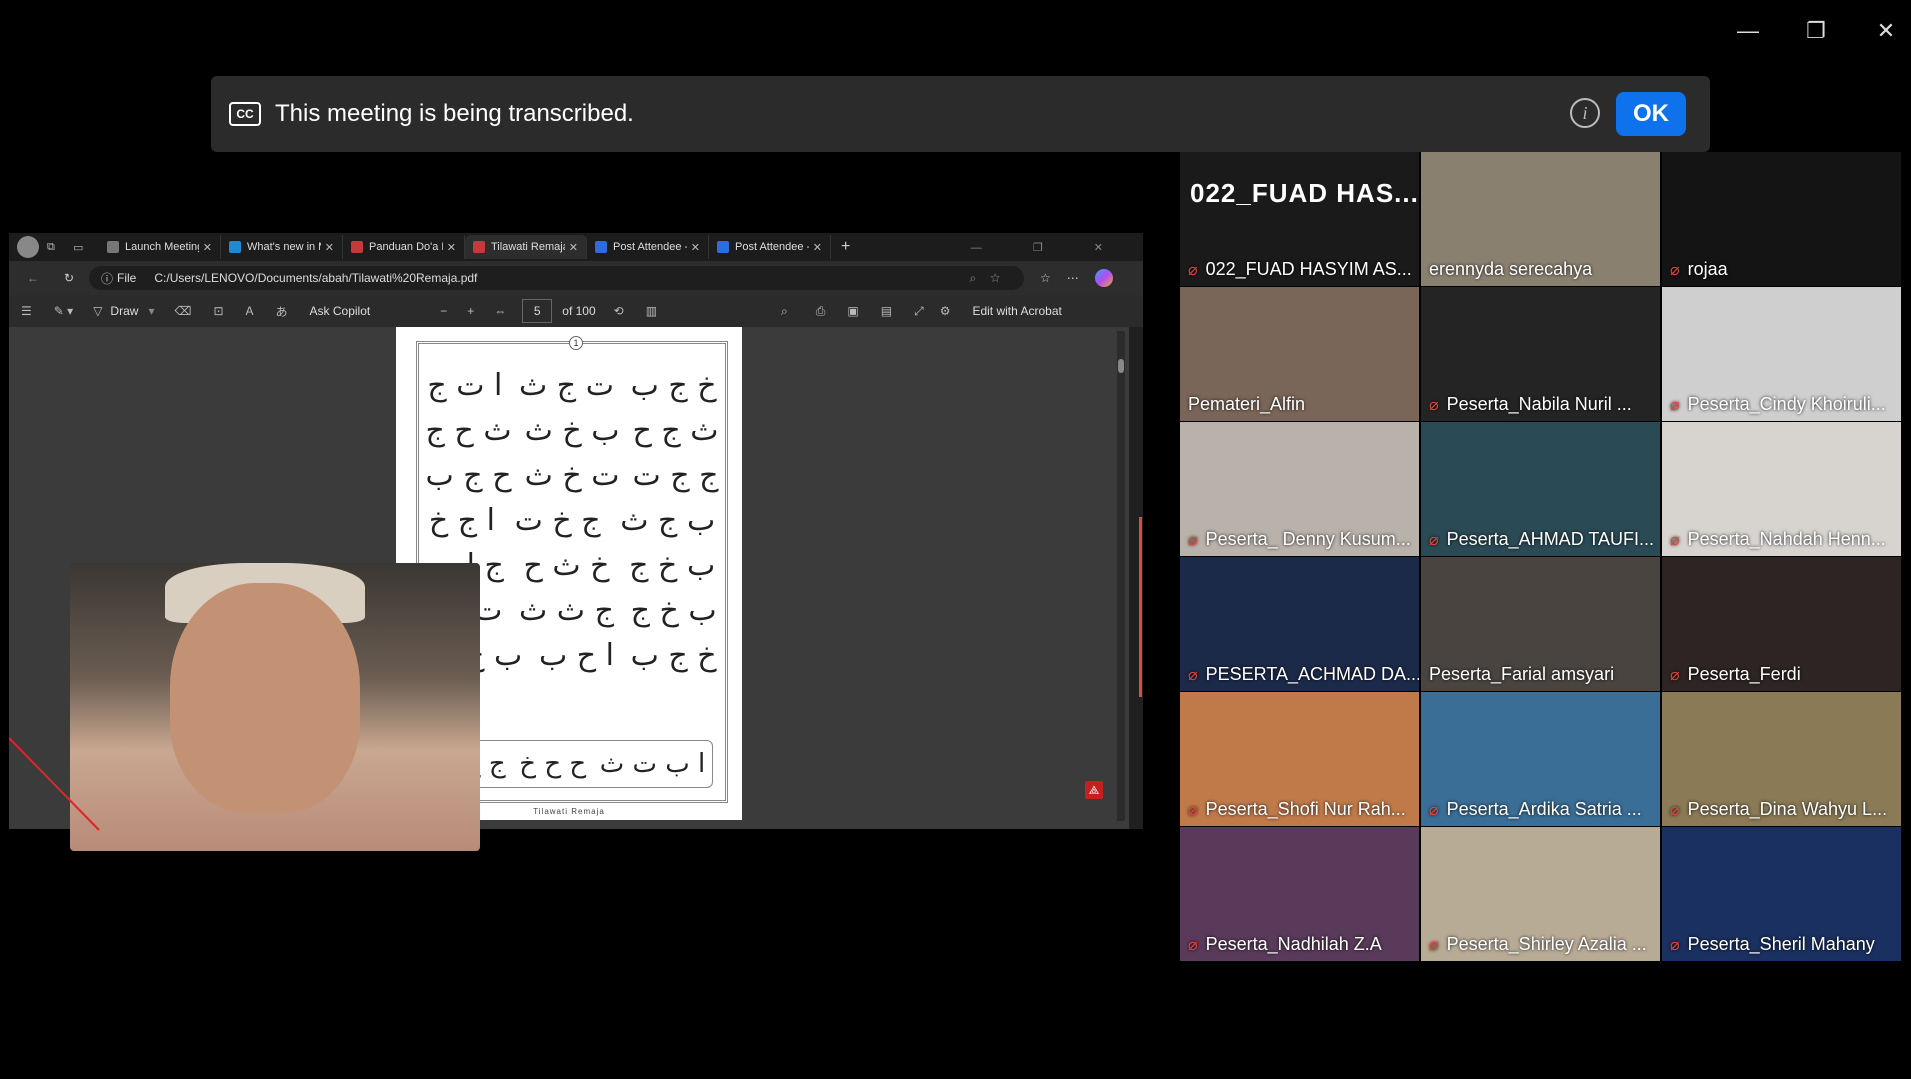 This screenshot has height=1079, width=1911. I want to click on info-icon: ⓘ, so click(107, 278).